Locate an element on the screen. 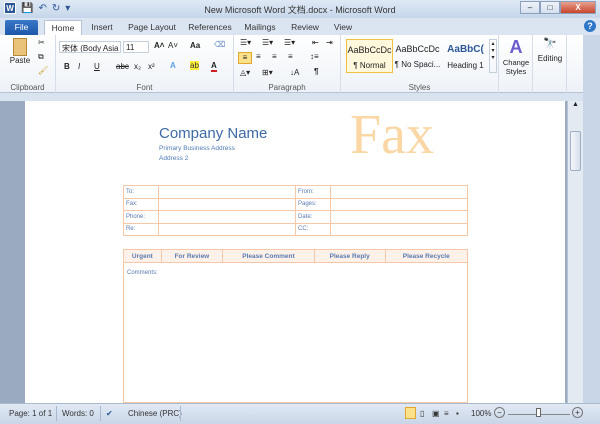 The height and width of the screenshot is (424, 600). subscript-button: x₂ is located at coordinates (137, 66).